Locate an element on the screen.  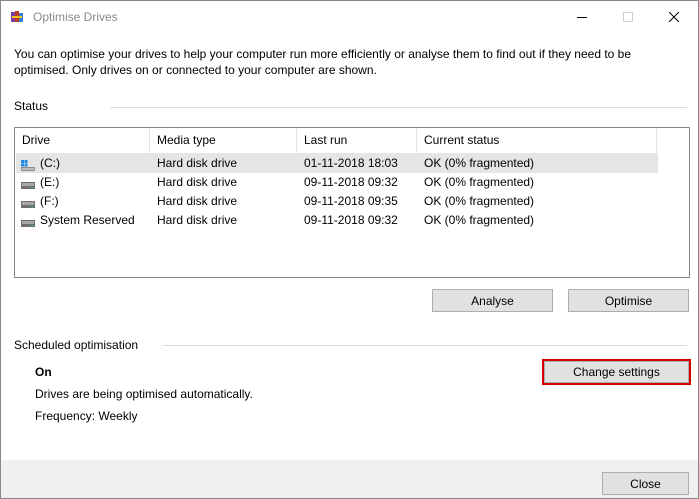
status-divider is located at coordinates (398, 107).